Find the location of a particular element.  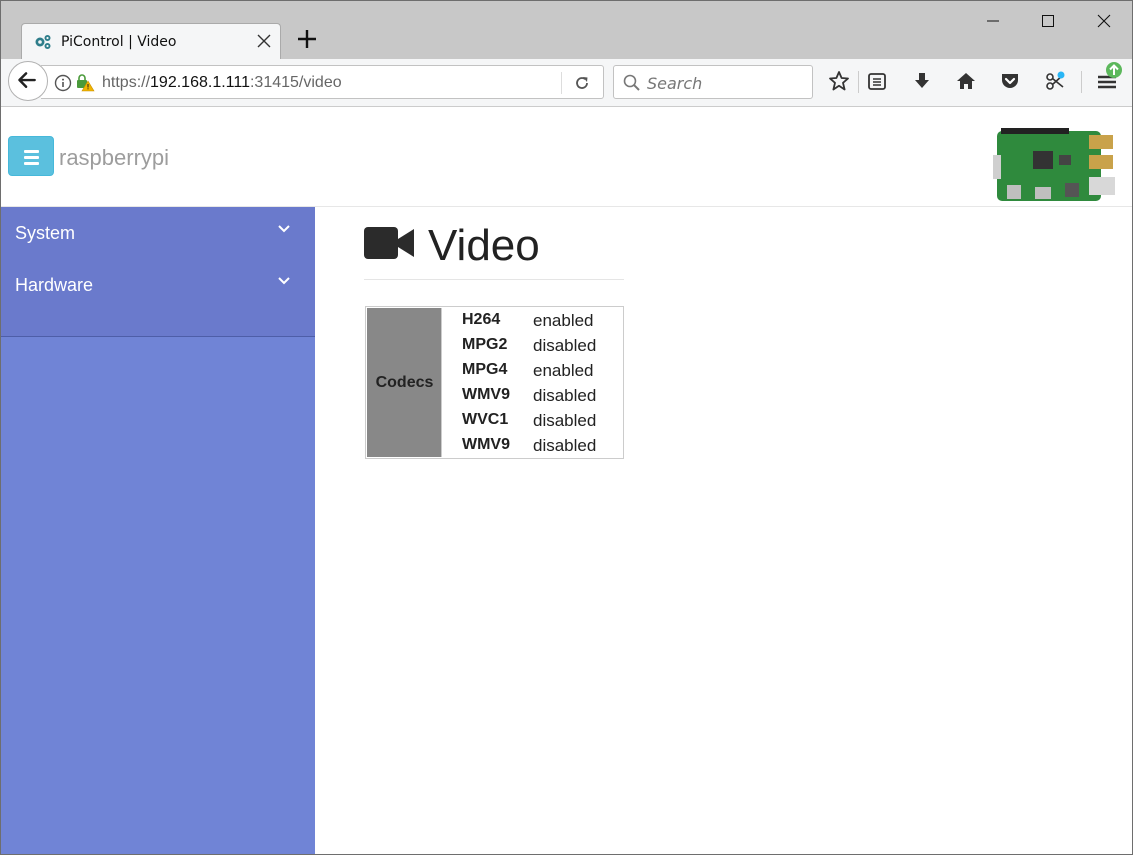

navigation-toolbar: https://192.168.1.111:31415/video is located at coordinates (566, 83).